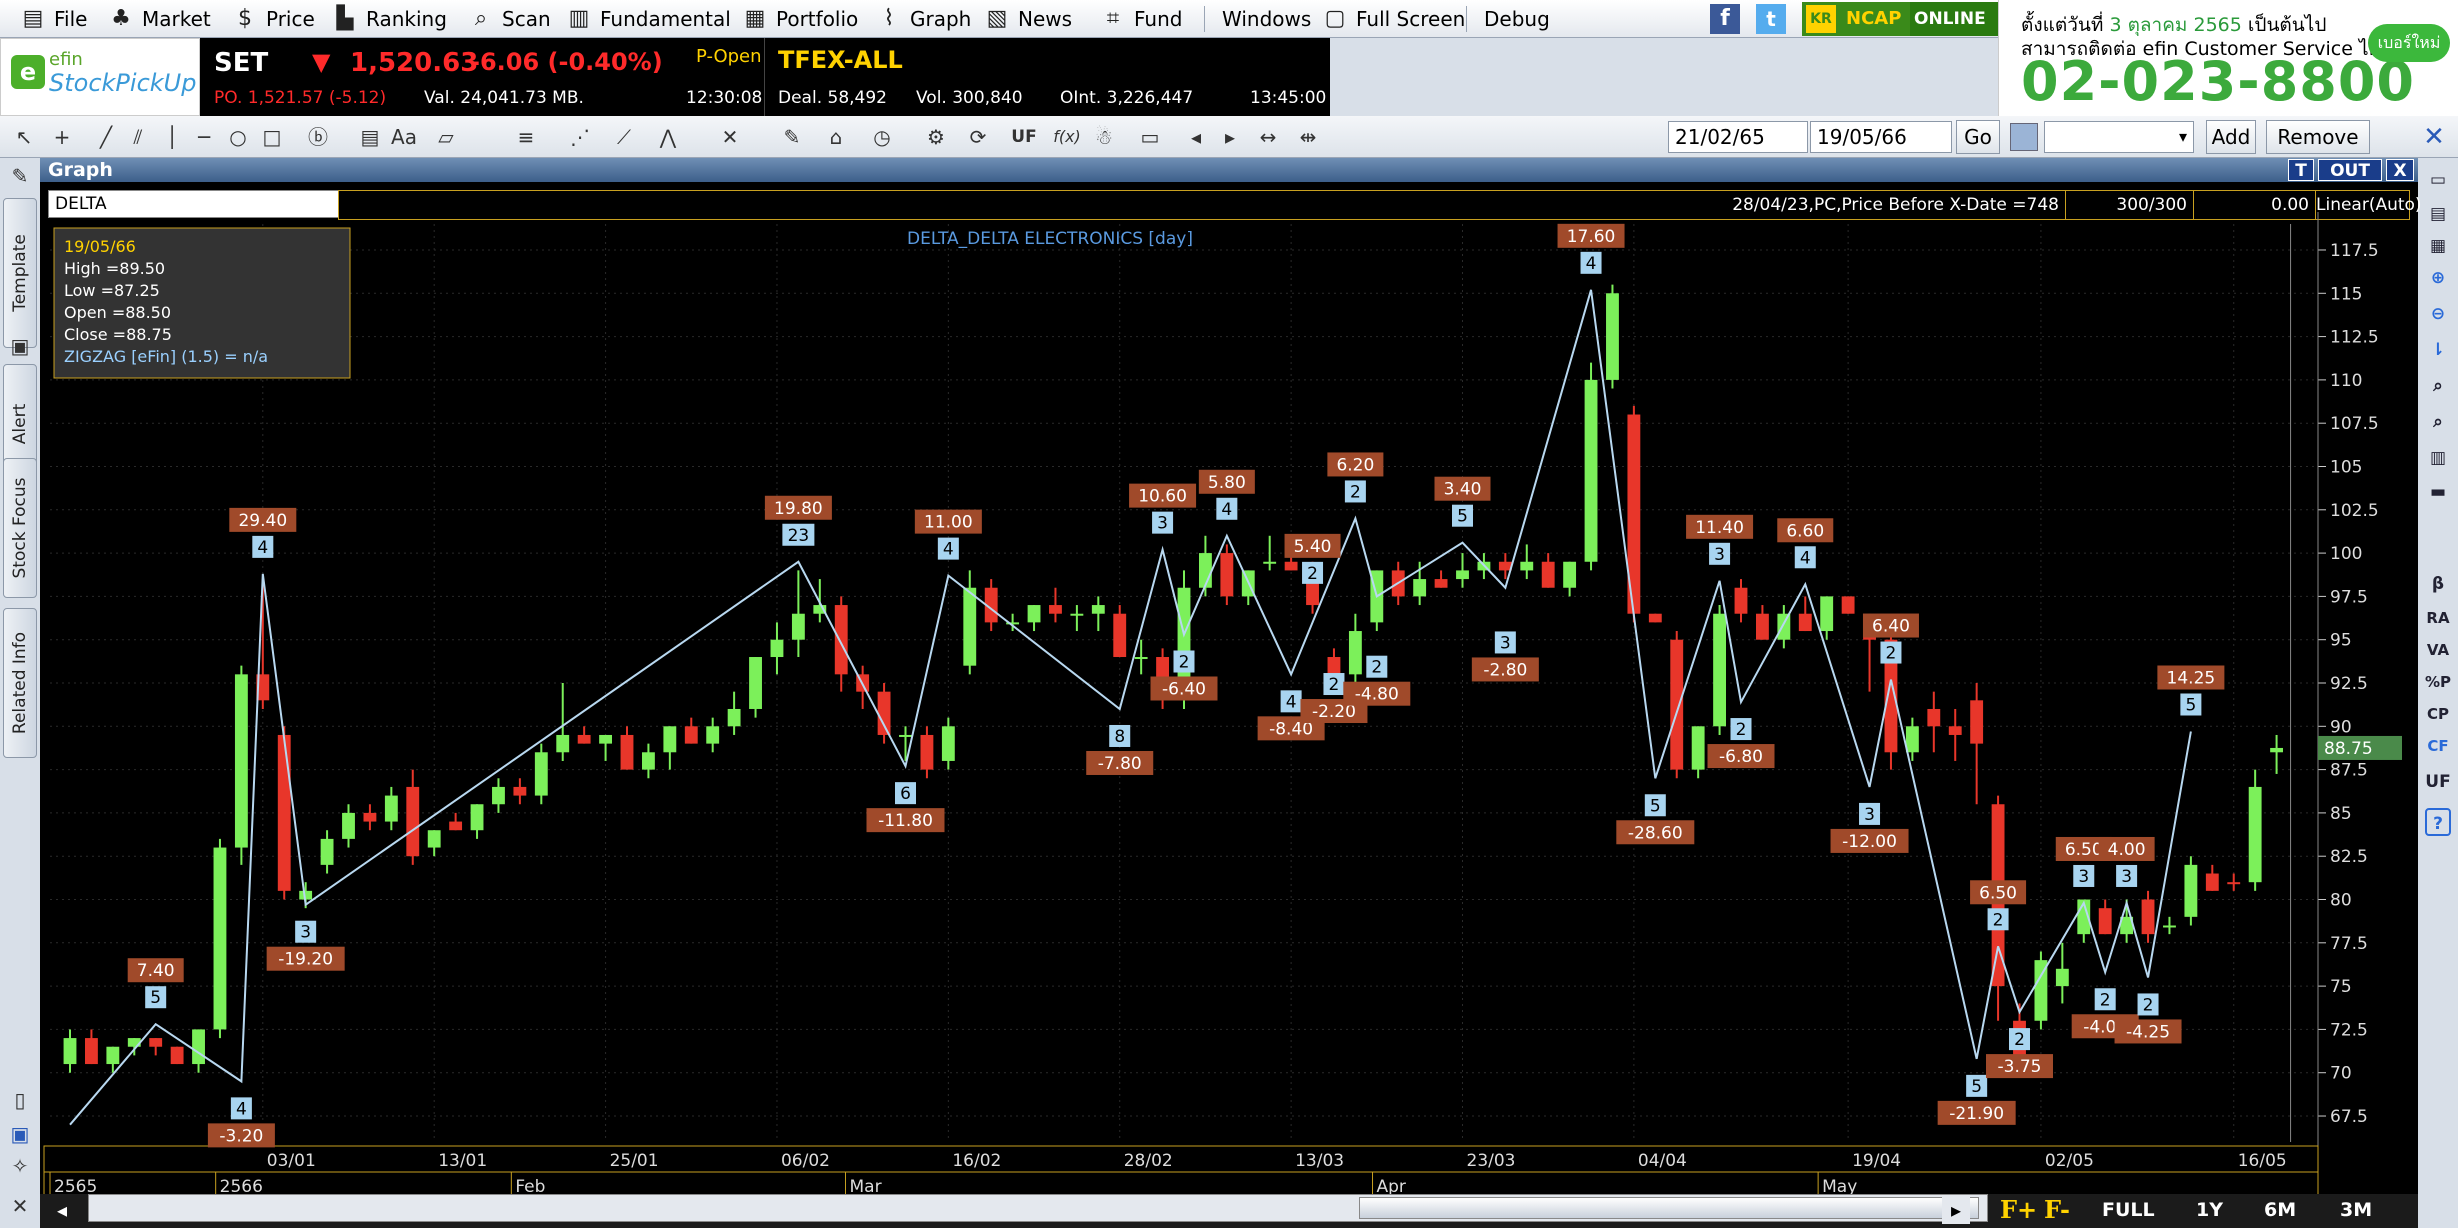  I want to click on date-from-field: 21/02/65, so click(1738, 137).